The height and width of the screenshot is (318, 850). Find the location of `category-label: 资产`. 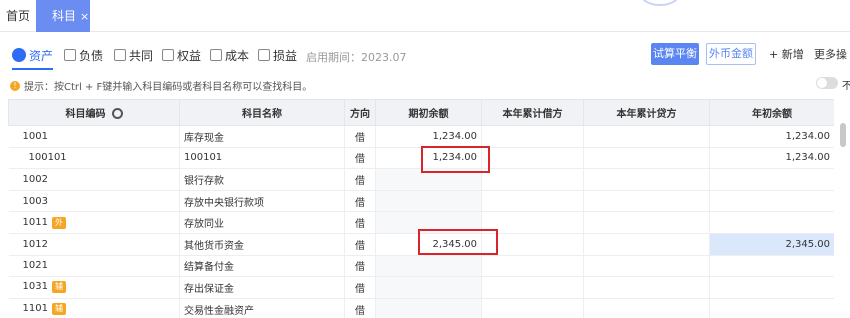

category-label: 资产 is located at coordinates (41, 55).